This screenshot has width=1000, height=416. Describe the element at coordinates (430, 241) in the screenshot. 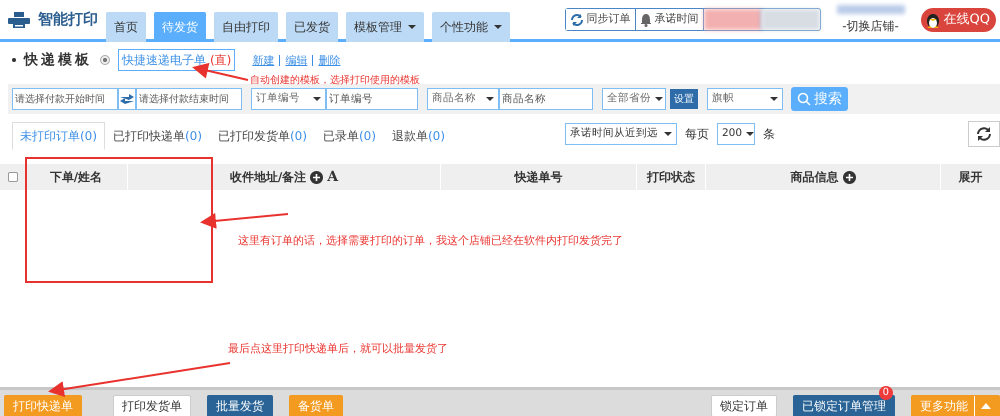

I see `annotation-text: 这里有订单的话，选择需要打印的订单，我这个店铺已经在软件内打印发货完了` at that location.